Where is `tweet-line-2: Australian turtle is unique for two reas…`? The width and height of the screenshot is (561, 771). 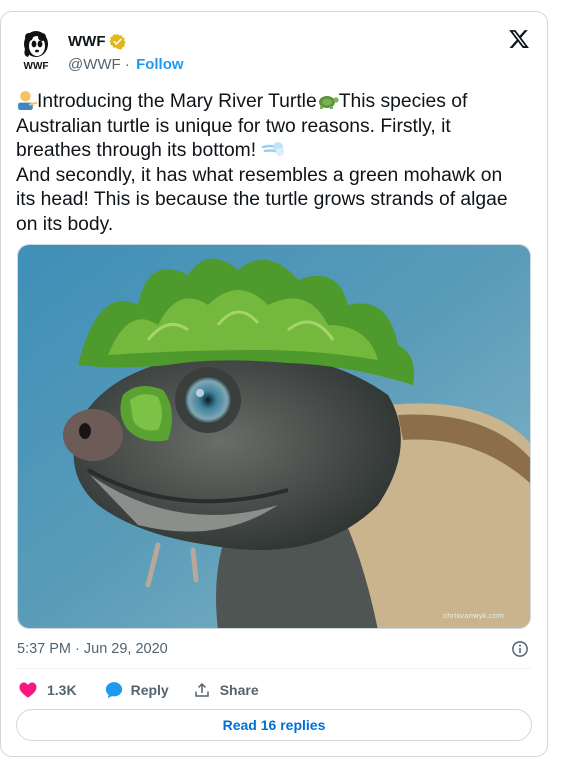 tweet-line-2: Australian turtle is unique for two reas… is located at coordinates (233, 126).